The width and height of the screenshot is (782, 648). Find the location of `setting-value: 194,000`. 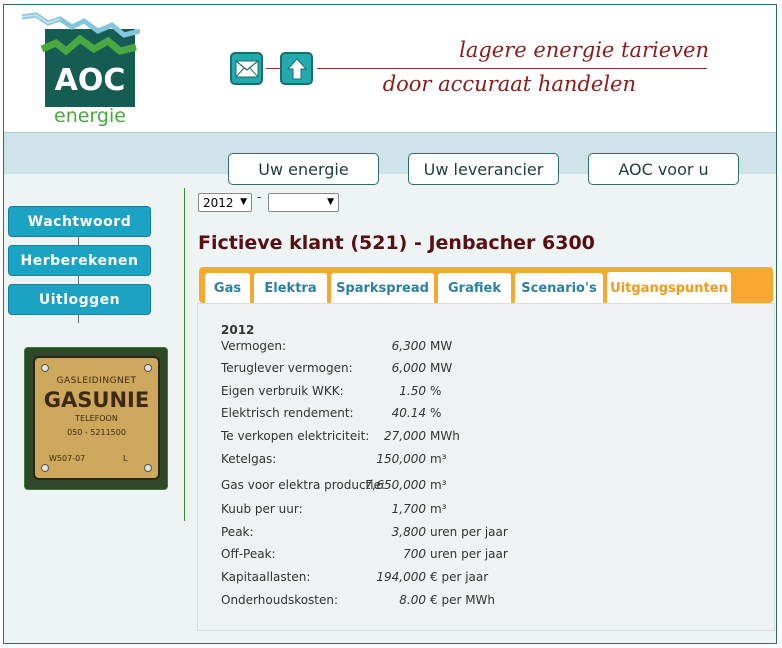

setting-value: 194,000 is located at coordinates (401, 577).